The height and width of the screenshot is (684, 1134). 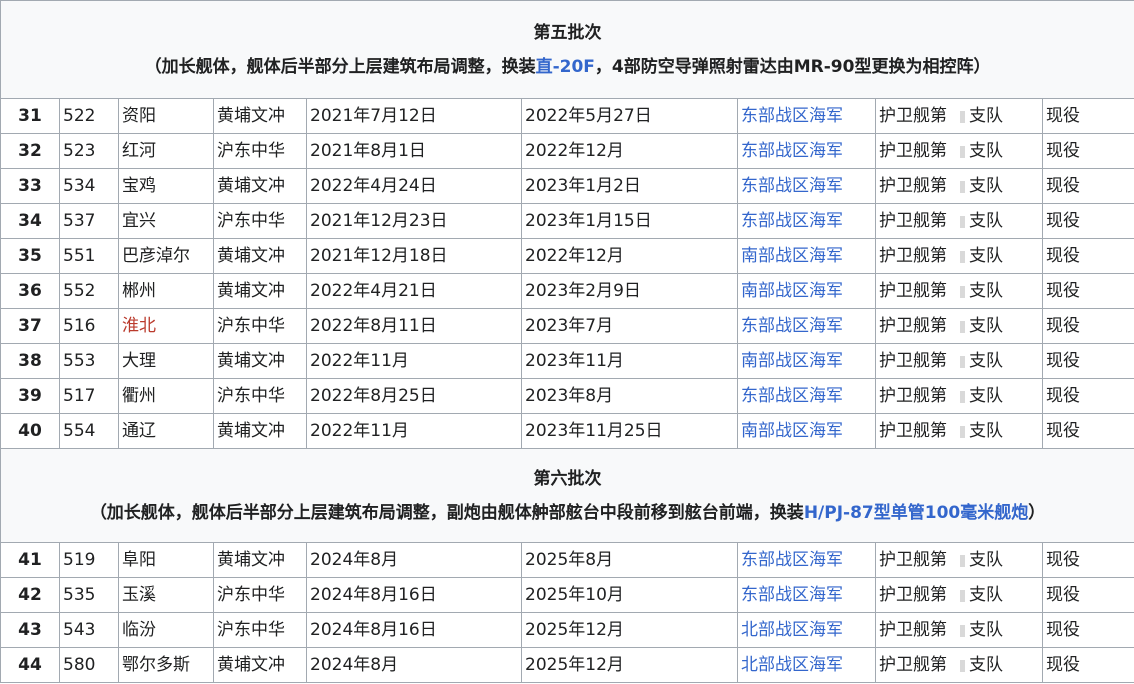 I want to click on batch-note-text-end: ）, so click(x=1037, y=512).